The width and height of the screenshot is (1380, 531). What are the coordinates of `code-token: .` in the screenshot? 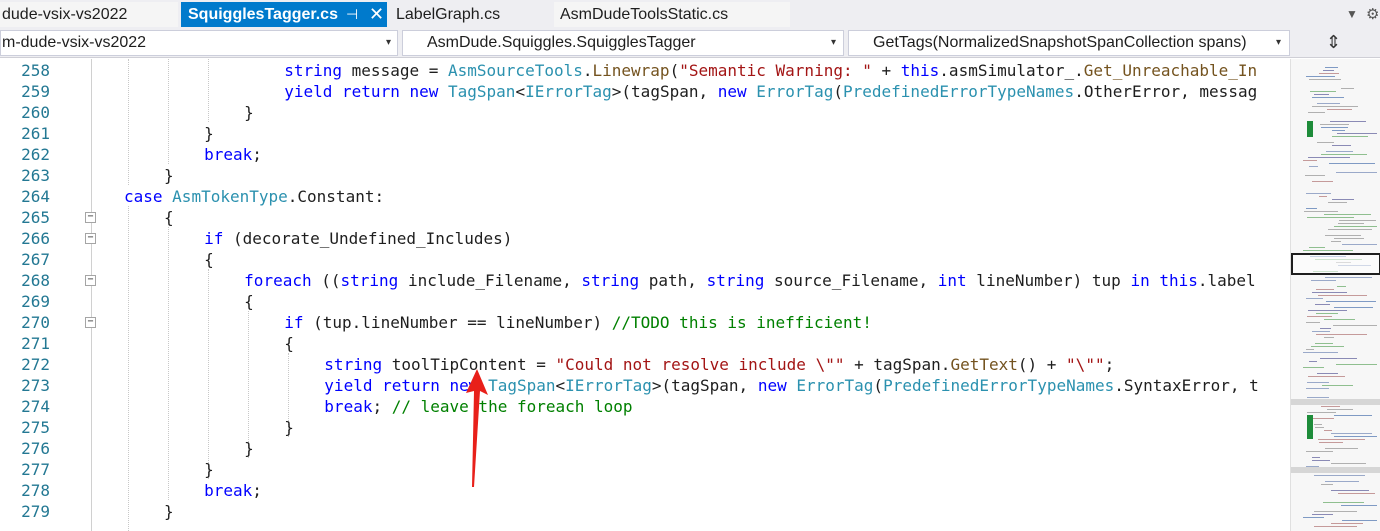 It's located at (587, 70).